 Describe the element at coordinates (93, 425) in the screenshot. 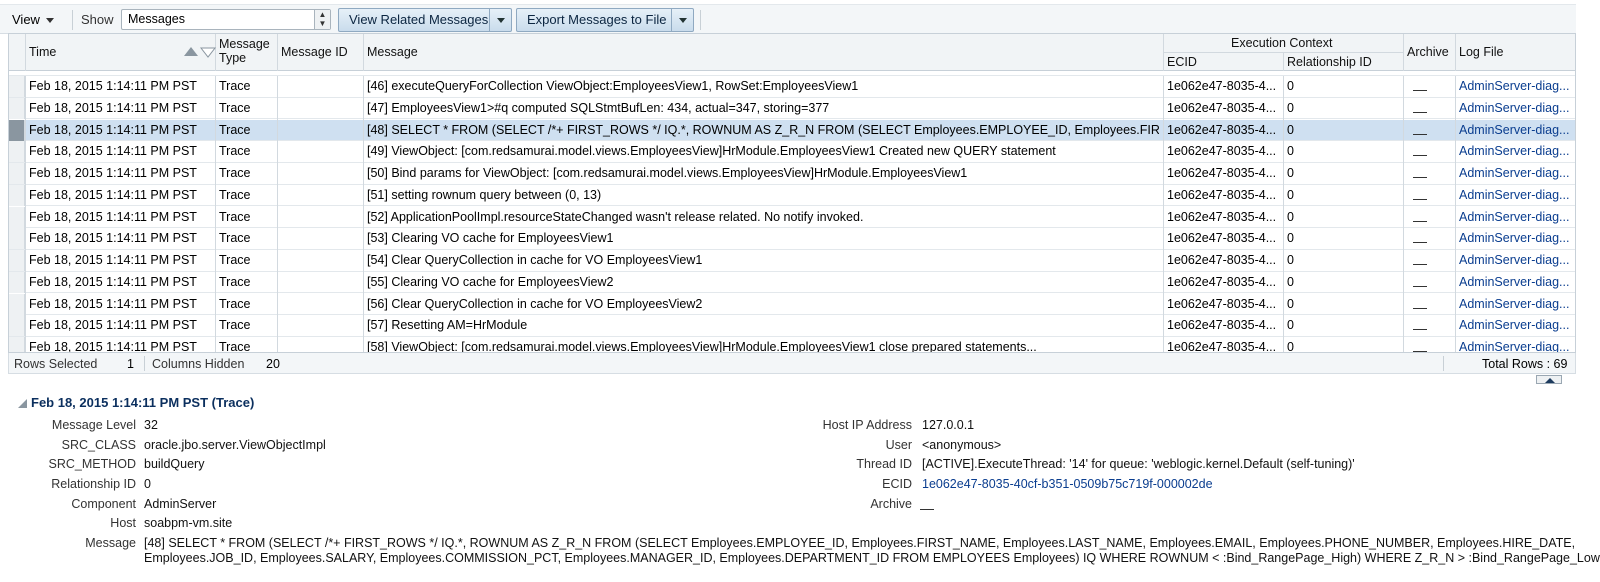

I see `message-level-label: Message Level` at that location.